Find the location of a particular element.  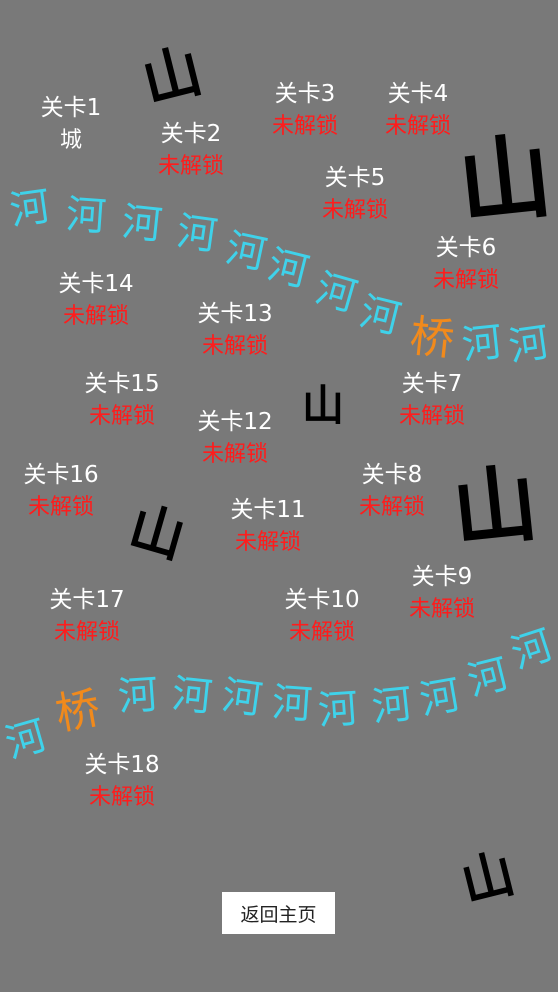

level-name: 关卡11 is located at coordinates (268, 510).